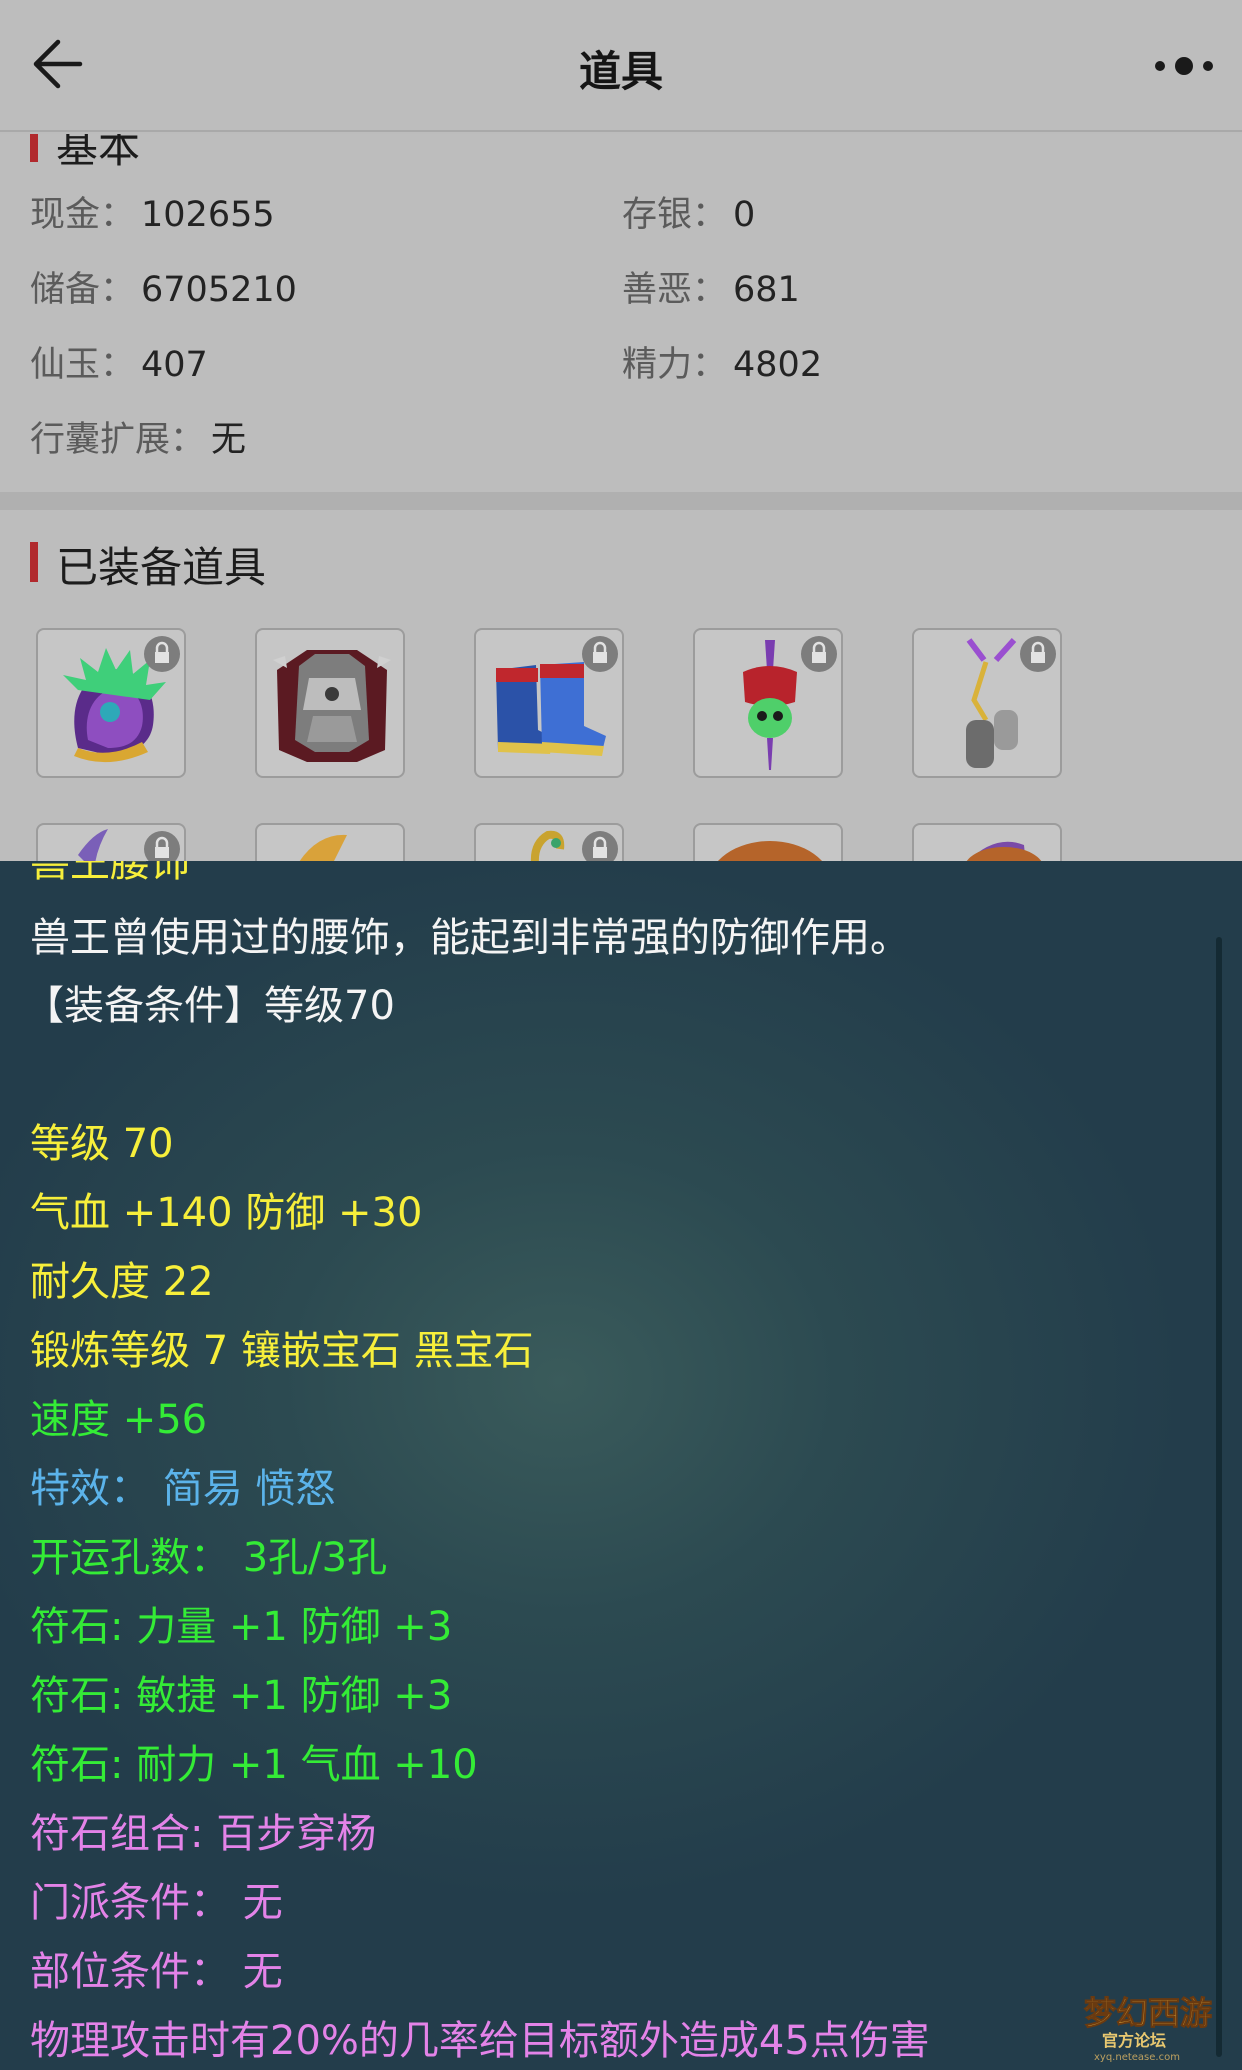  What do you see at coordinates (470, 938) in the screenshot?
I see `item-description: 兽王曾使用过的腰饰，能起到非常强的防御作用。` at bounding box center [470, 938].